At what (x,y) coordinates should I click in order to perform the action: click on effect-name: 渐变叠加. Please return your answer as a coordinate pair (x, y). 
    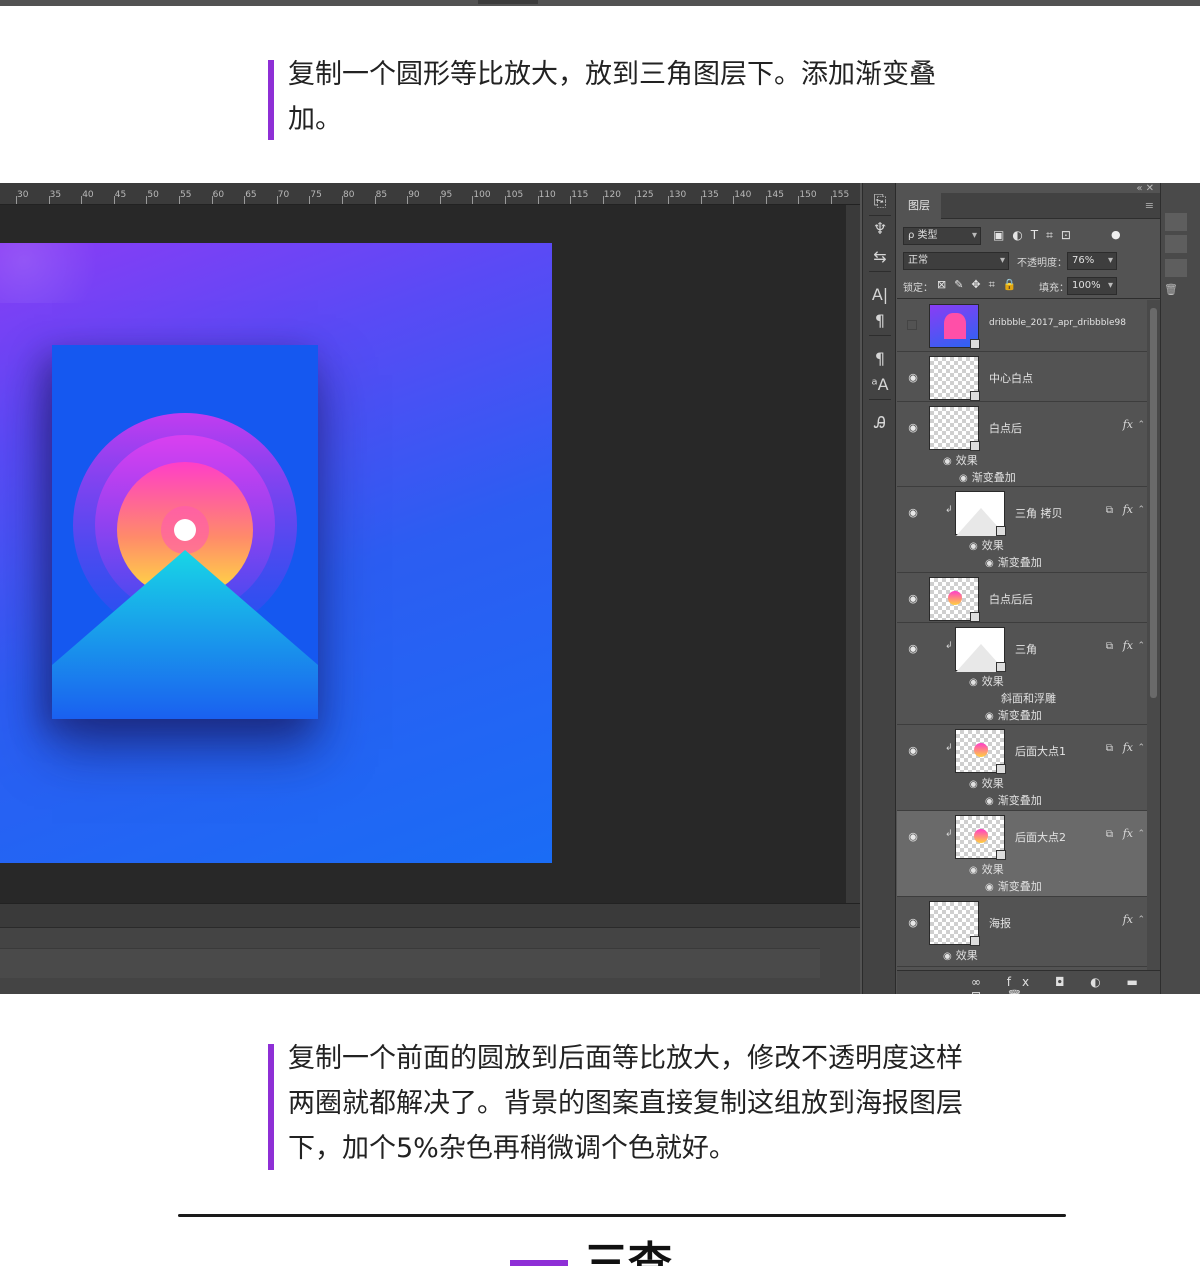
    Looking at the image, I should click on (1019, 886).